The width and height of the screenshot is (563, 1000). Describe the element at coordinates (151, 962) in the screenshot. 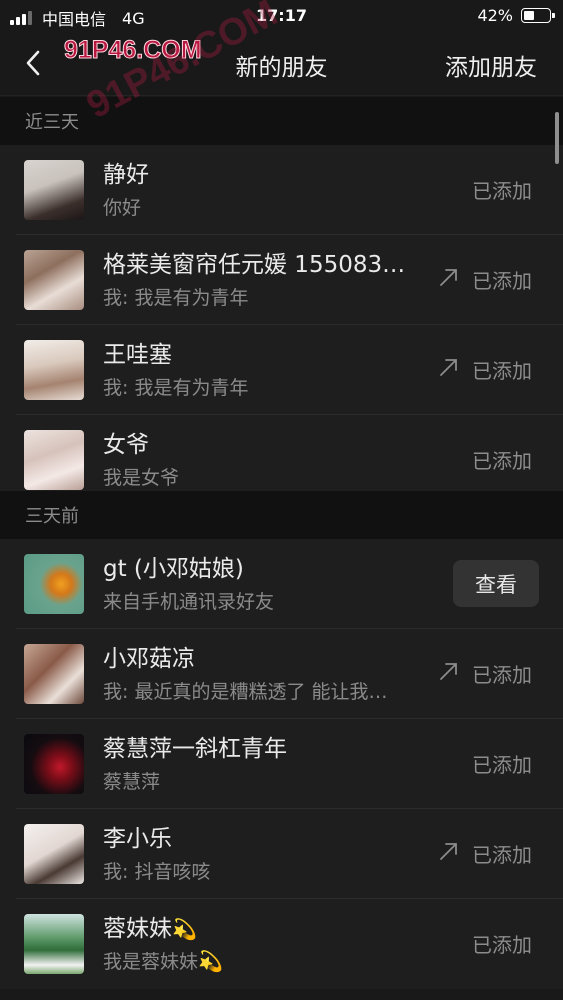

I see `friend-message-text: 我是蓉妹妹` at that location.